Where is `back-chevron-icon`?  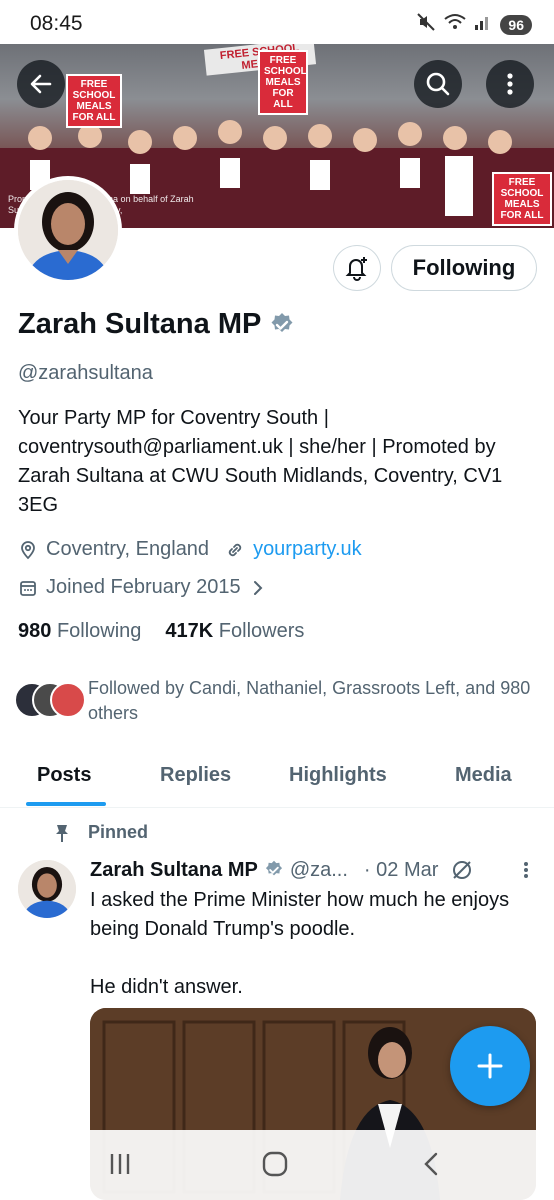
back-chevron-icon is located at coordinates (431, 1164).